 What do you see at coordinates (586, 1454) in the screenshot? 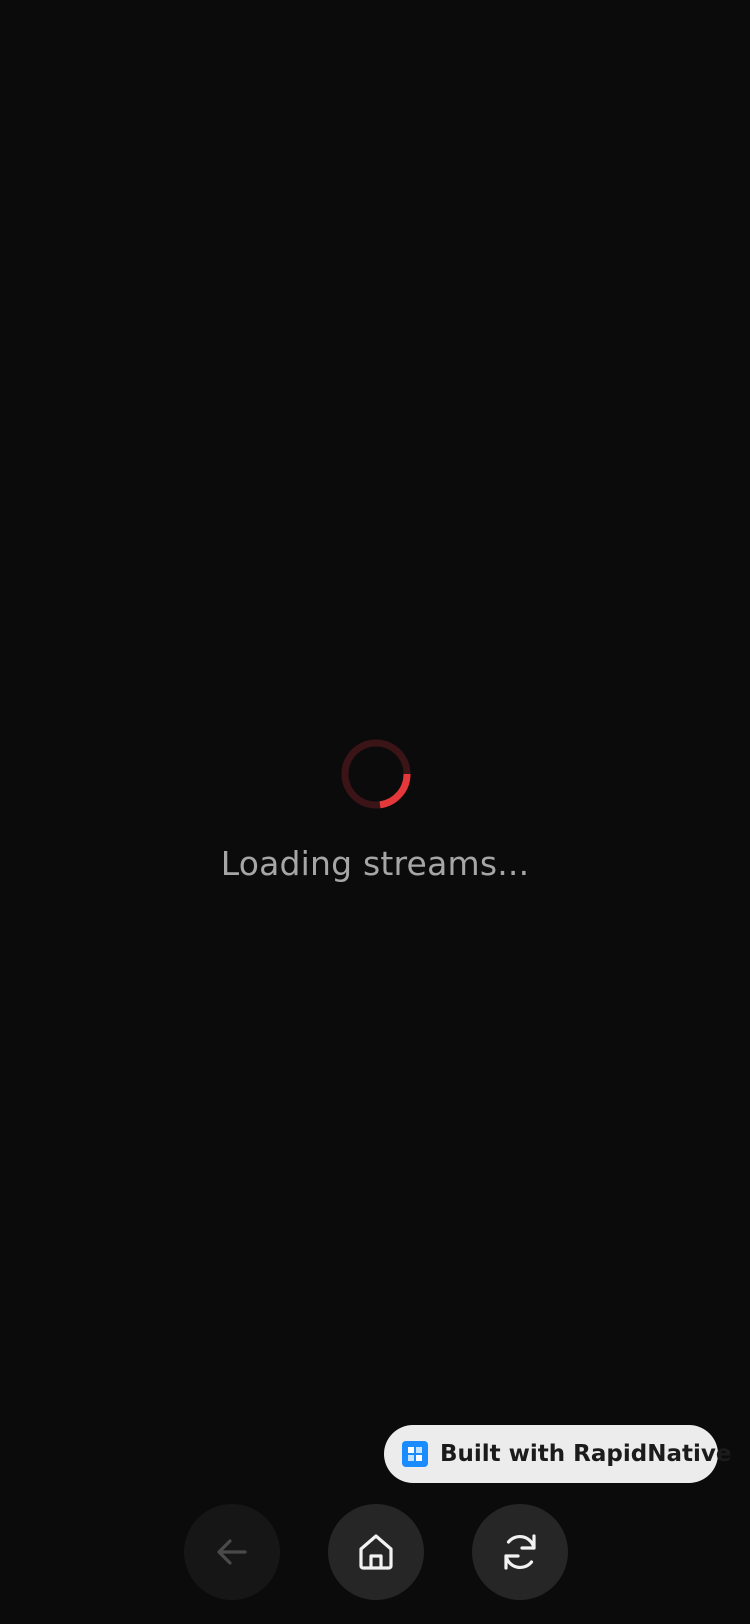
I see `badge-label: Built with RapidNative` at bounding box center [586, 1454].